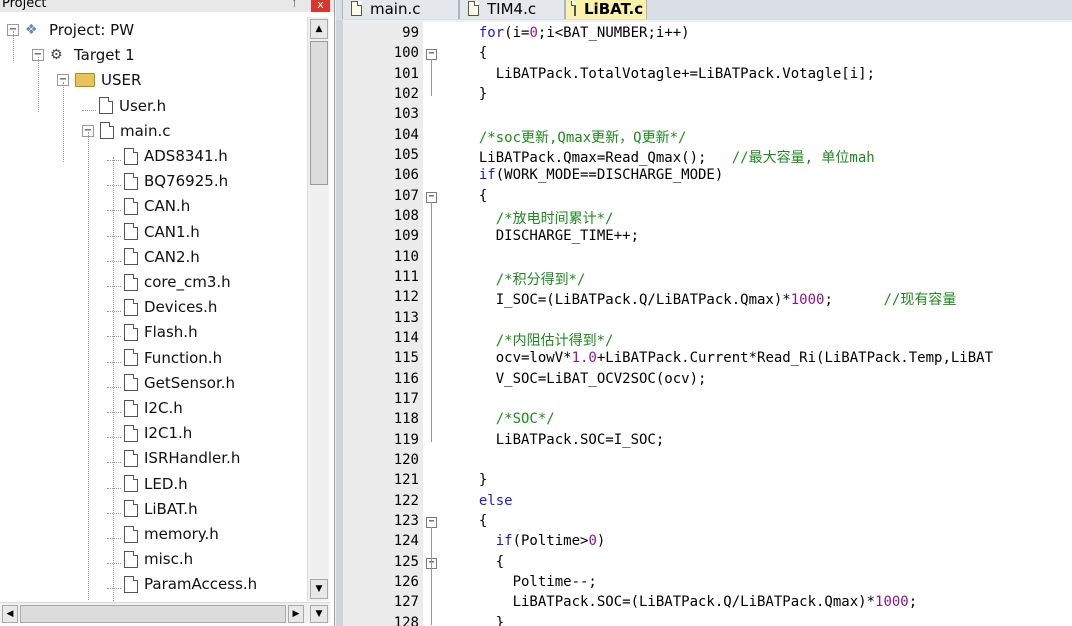 Image resolution: width=1072 pixels, height=626 pixels. I want to click on tree-item: BQ76925.h, so click(167, 181).